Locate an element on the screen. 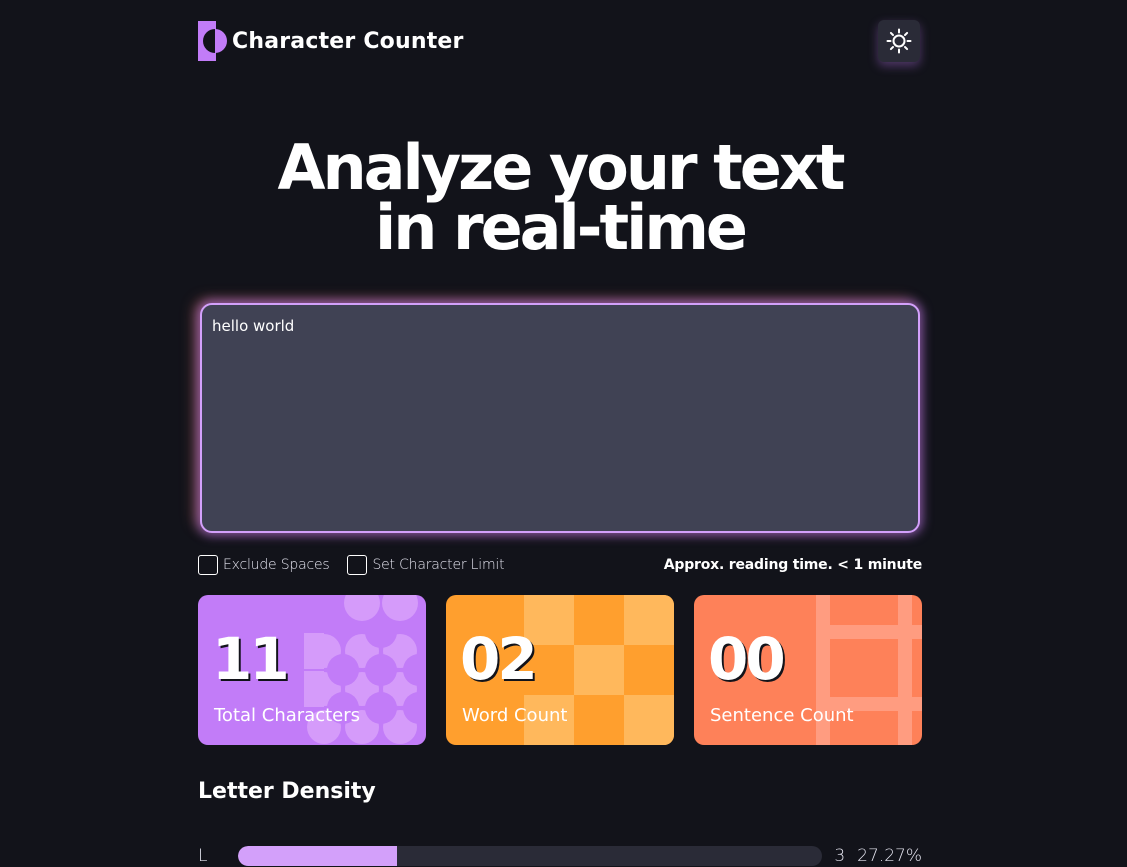 This screenshot has width=1127, height=867. exclude-spaces-option: Exclude Spaces is located at coordinates (264, 565).